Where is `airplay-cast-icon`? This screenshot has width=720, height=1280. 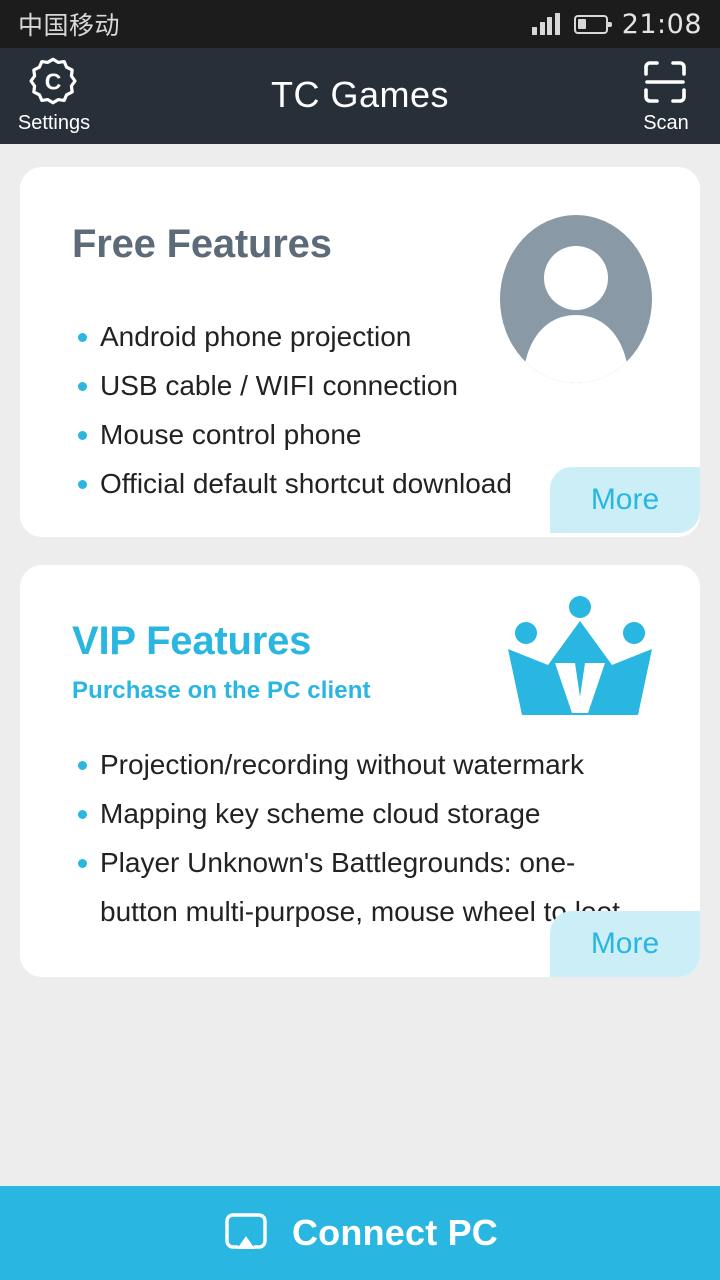
airplay-cast-icon is located at coordinates (246, 1233).